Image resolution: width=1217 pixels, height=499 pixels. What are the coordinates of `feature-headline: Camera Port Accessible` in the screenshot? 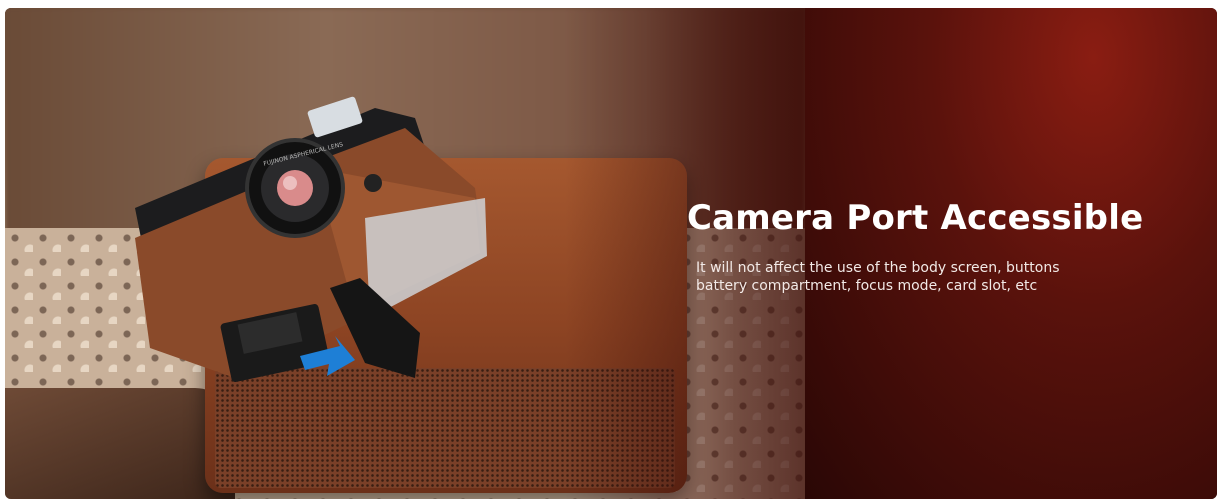 It's located at (915, 218).